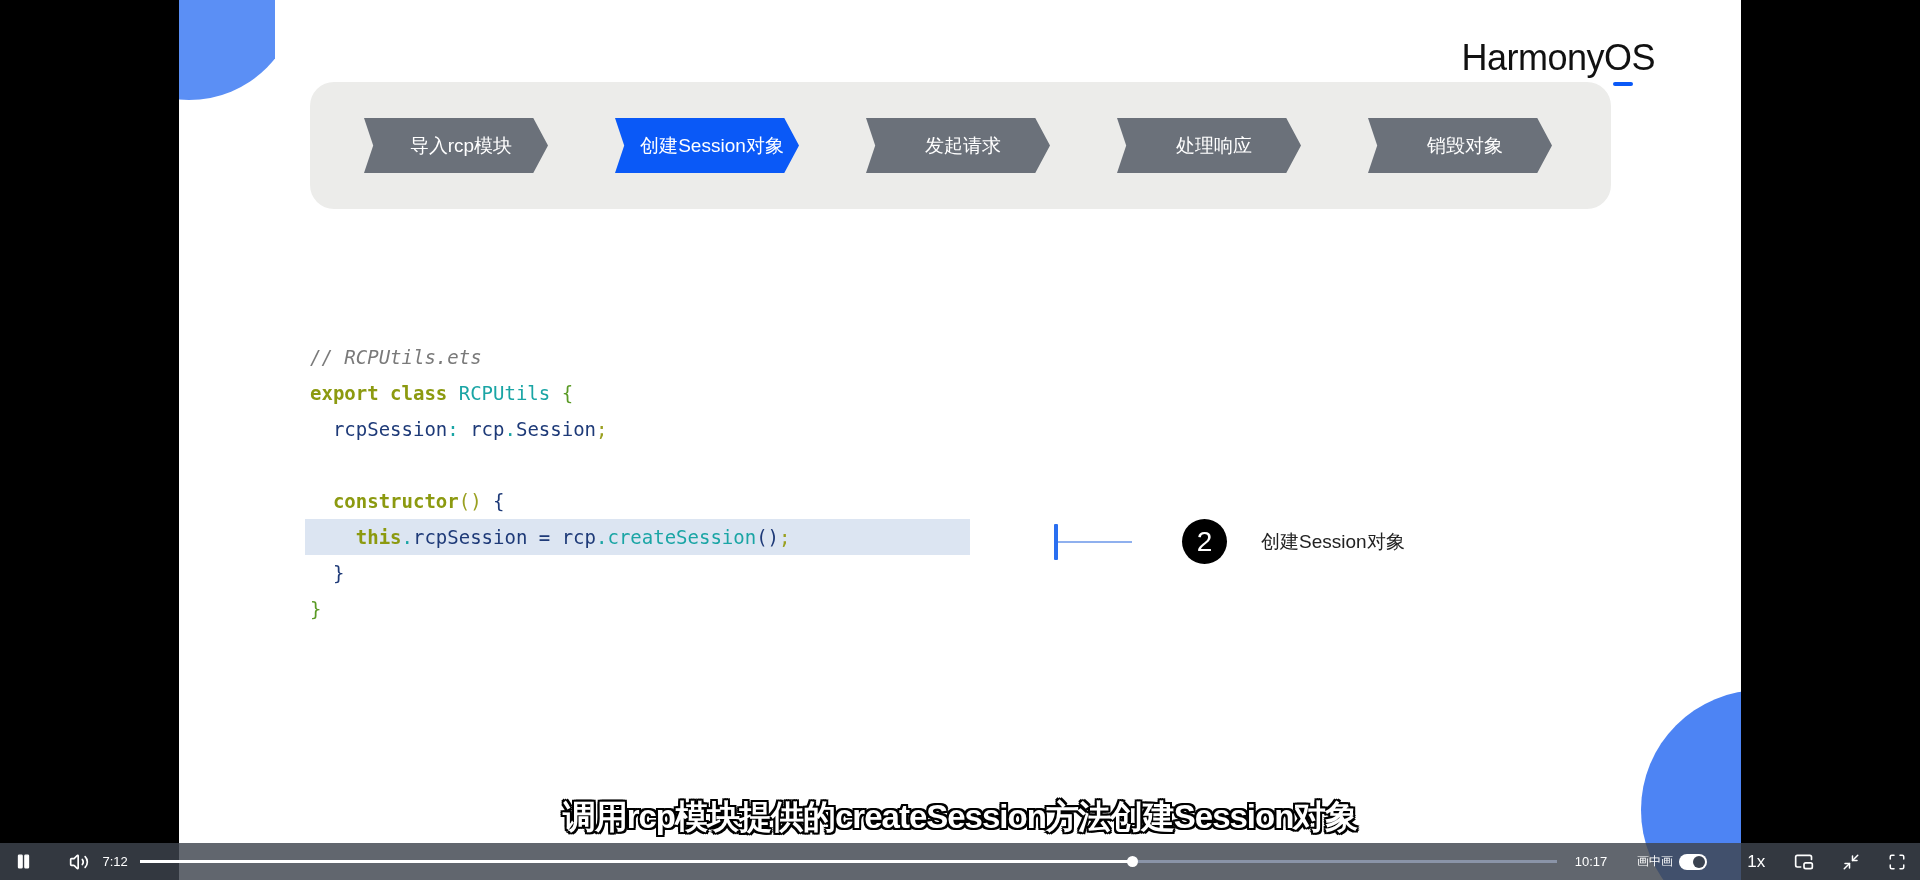 Image resolution: width=1920 pixels, height=880 pixels. What do you see at coordinates (1460, 145) in the screenshot?
I see `step-chevron: 销毁对象` at bounding box center [1460, 145].